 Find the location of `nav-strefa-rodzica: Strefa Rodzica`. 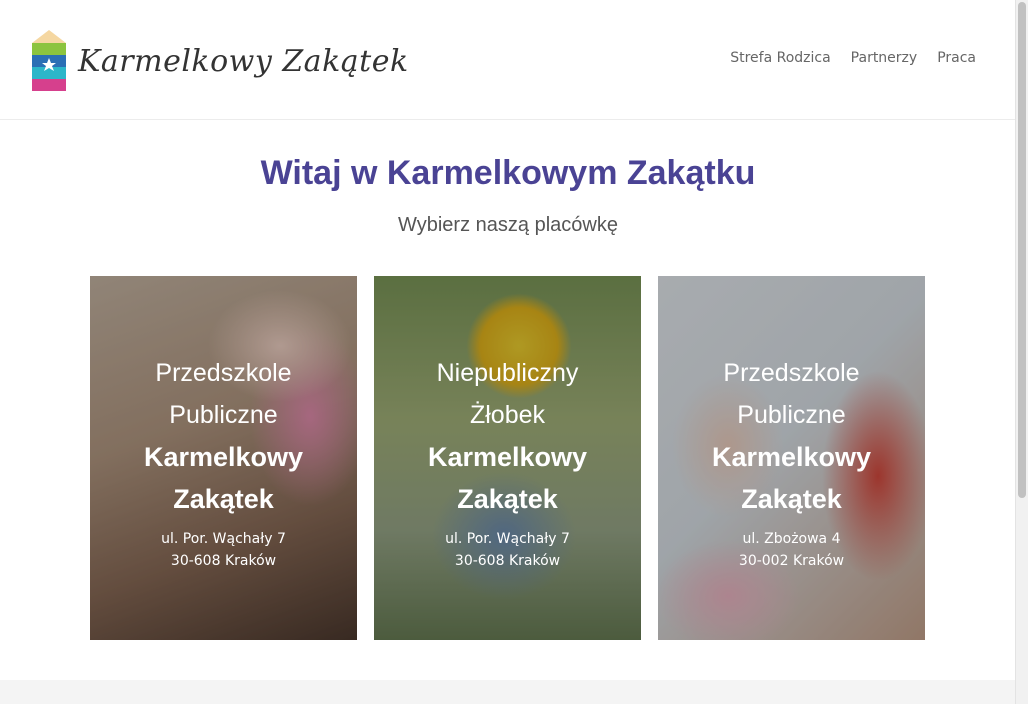

nav-strefa-rodzica: Strefa Rodzica is located at coordinates (780, 58).